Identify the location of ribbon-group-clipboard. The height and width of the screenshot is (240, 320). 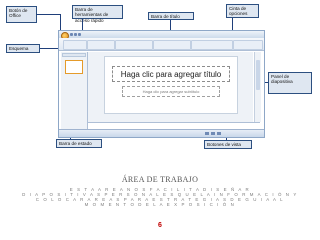
(75, 45).